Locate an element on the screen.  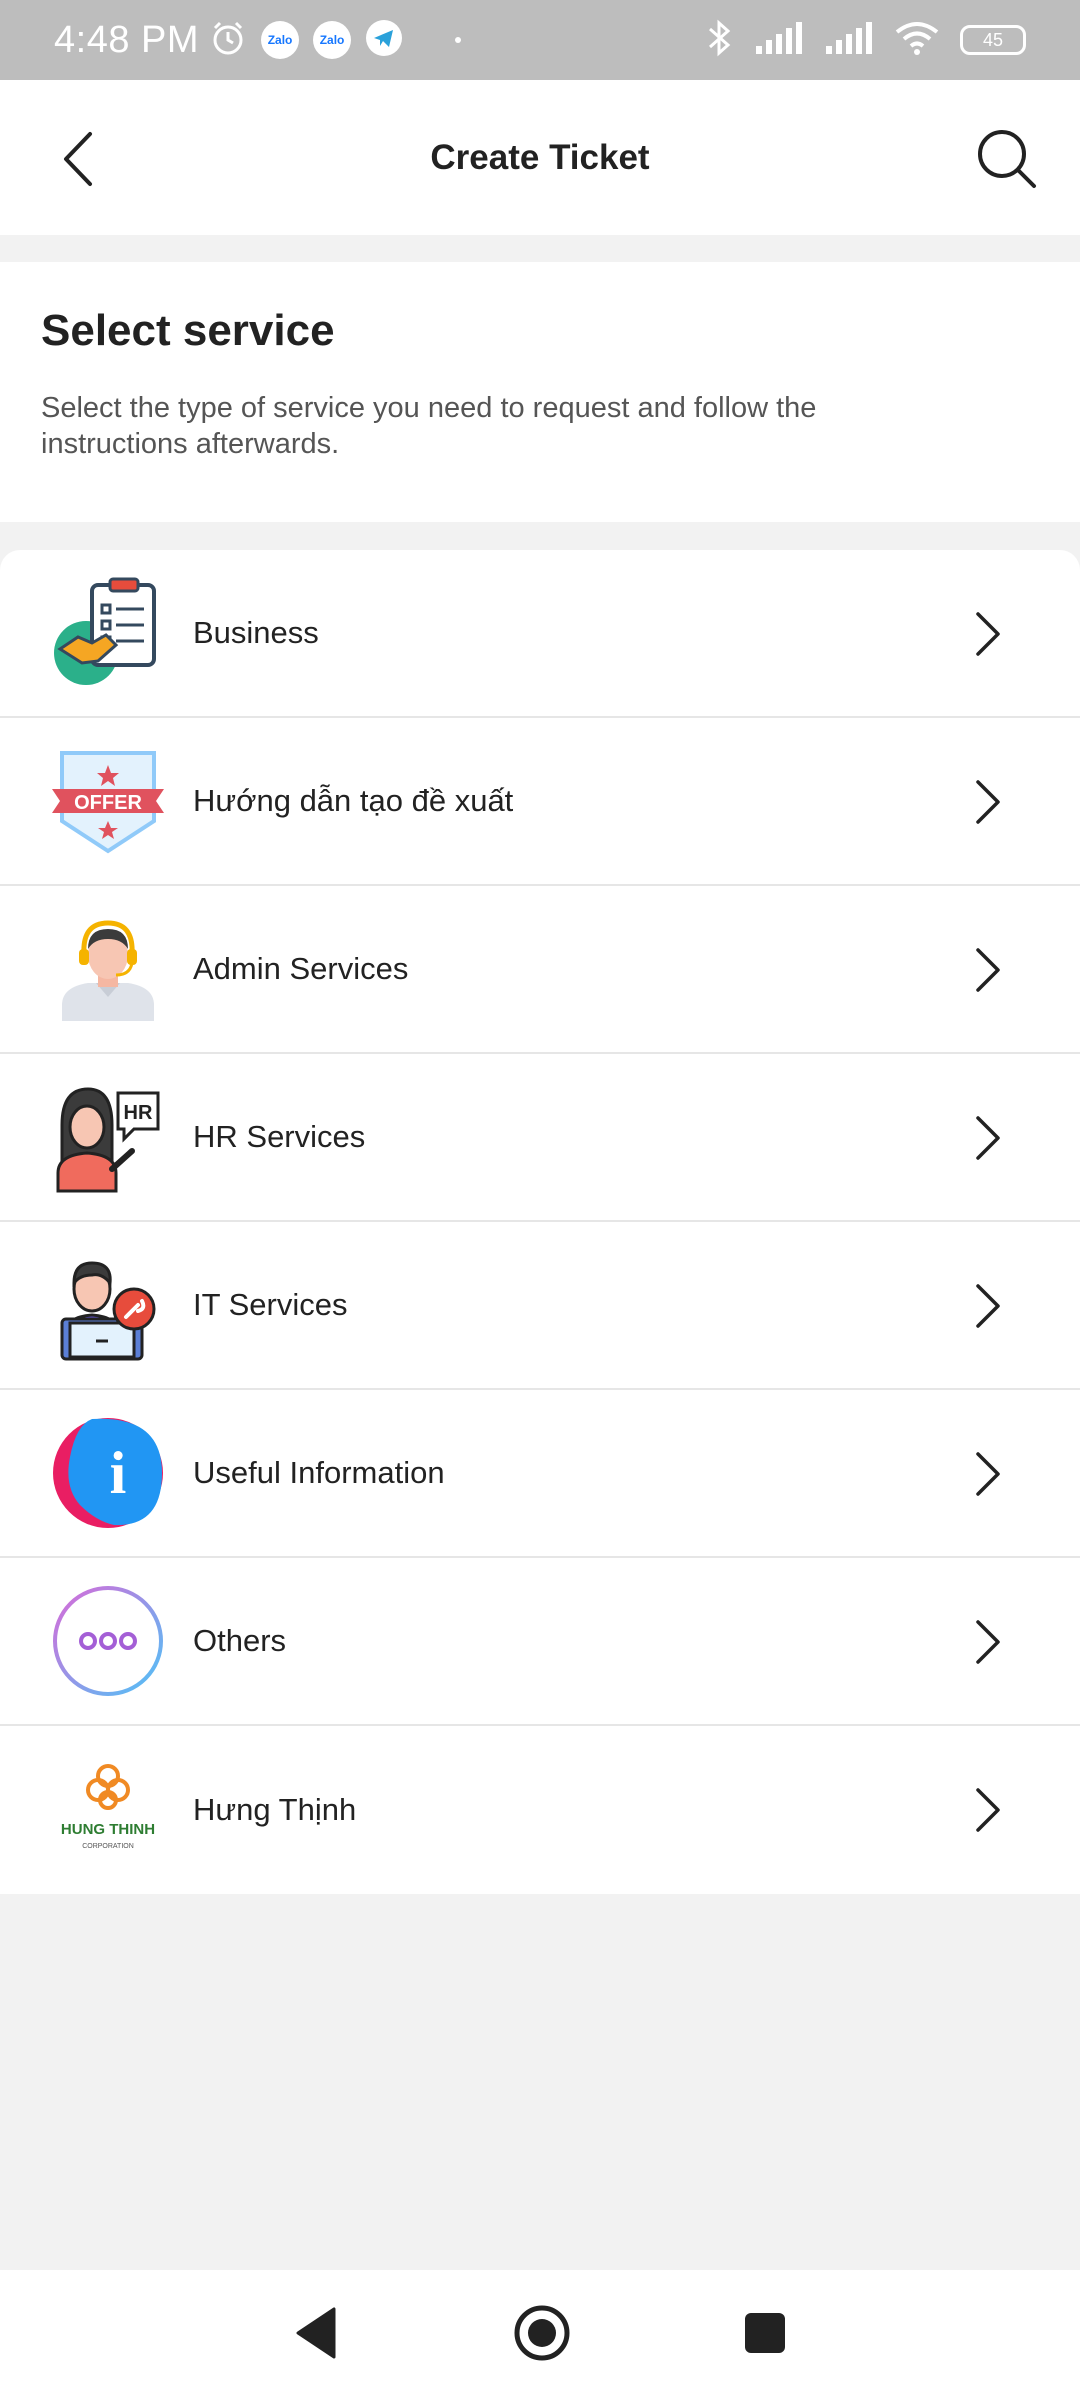
service-label: HR Services is located at coordinates (279, 1136).